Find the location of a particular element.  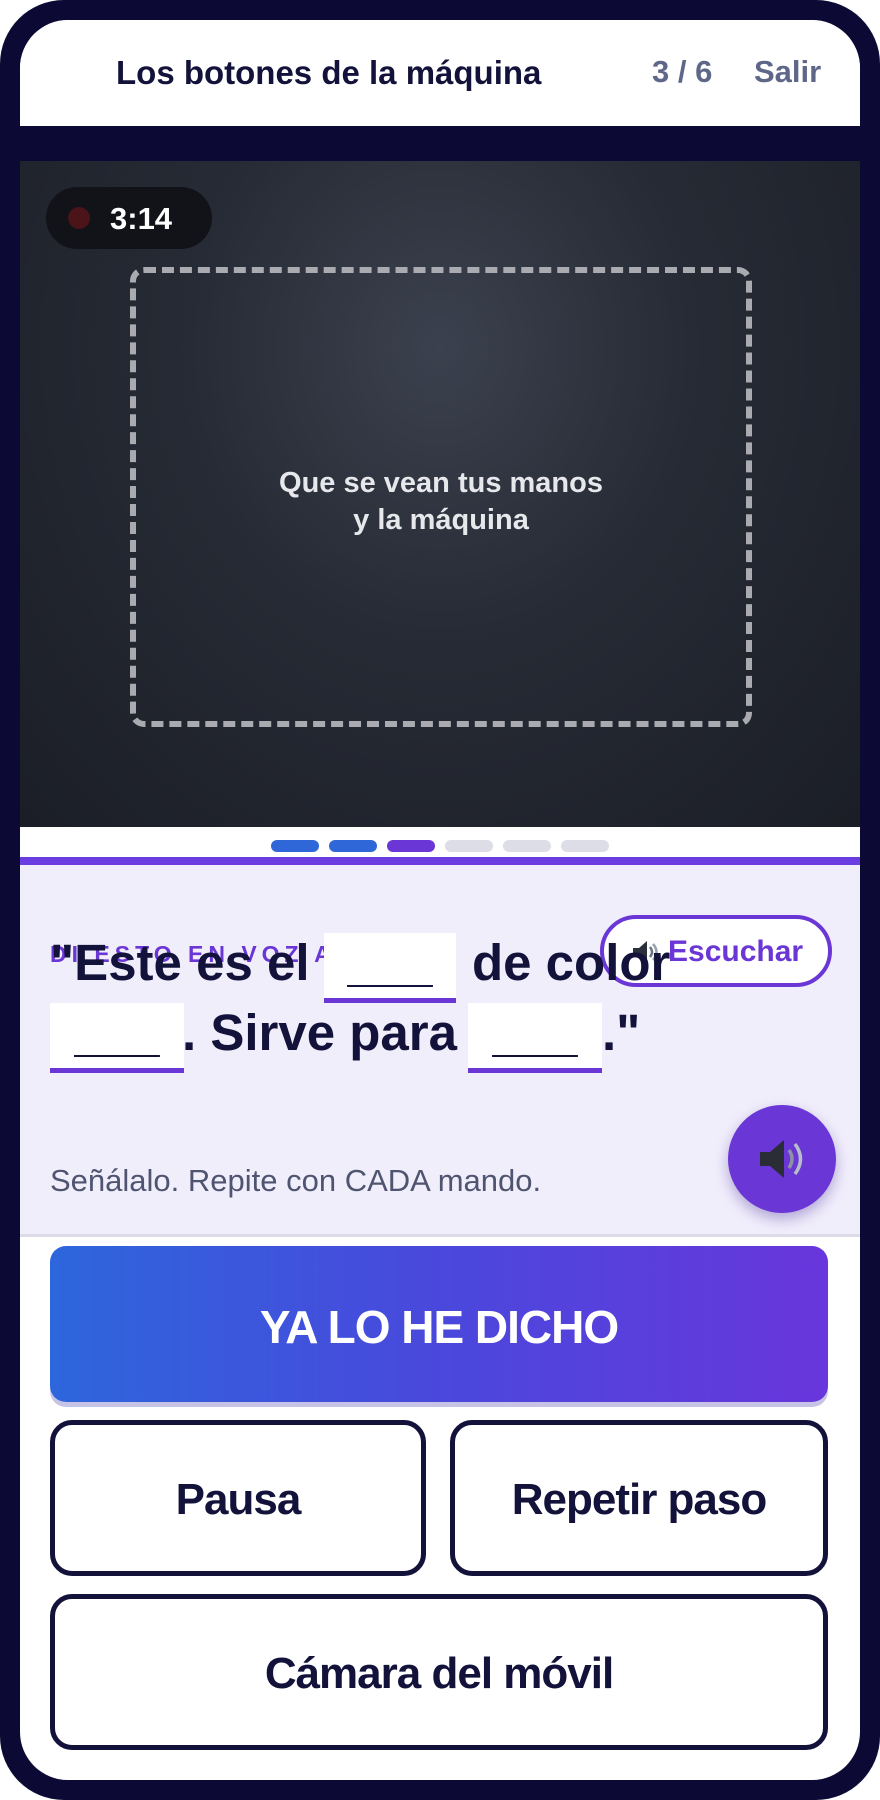

recording-timer: 3:14 is located at coordinates (129, 218).